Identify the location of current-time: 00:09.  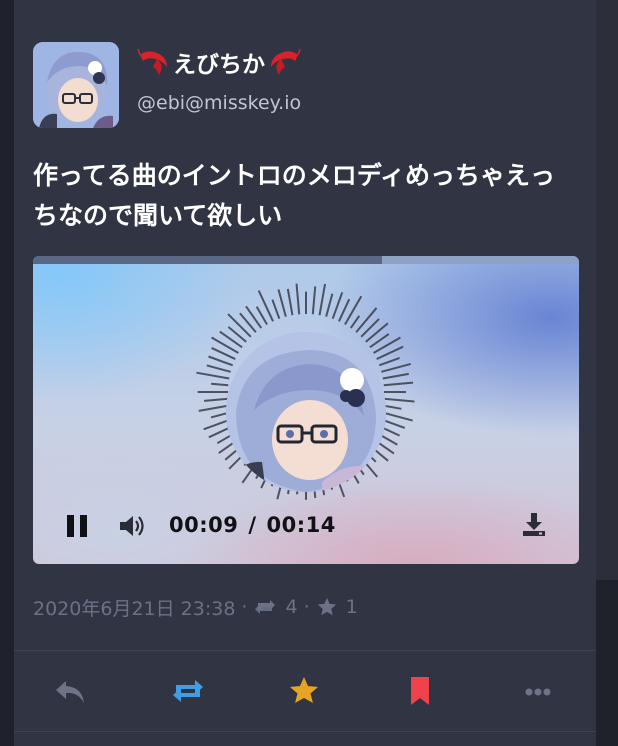
(204, 525).